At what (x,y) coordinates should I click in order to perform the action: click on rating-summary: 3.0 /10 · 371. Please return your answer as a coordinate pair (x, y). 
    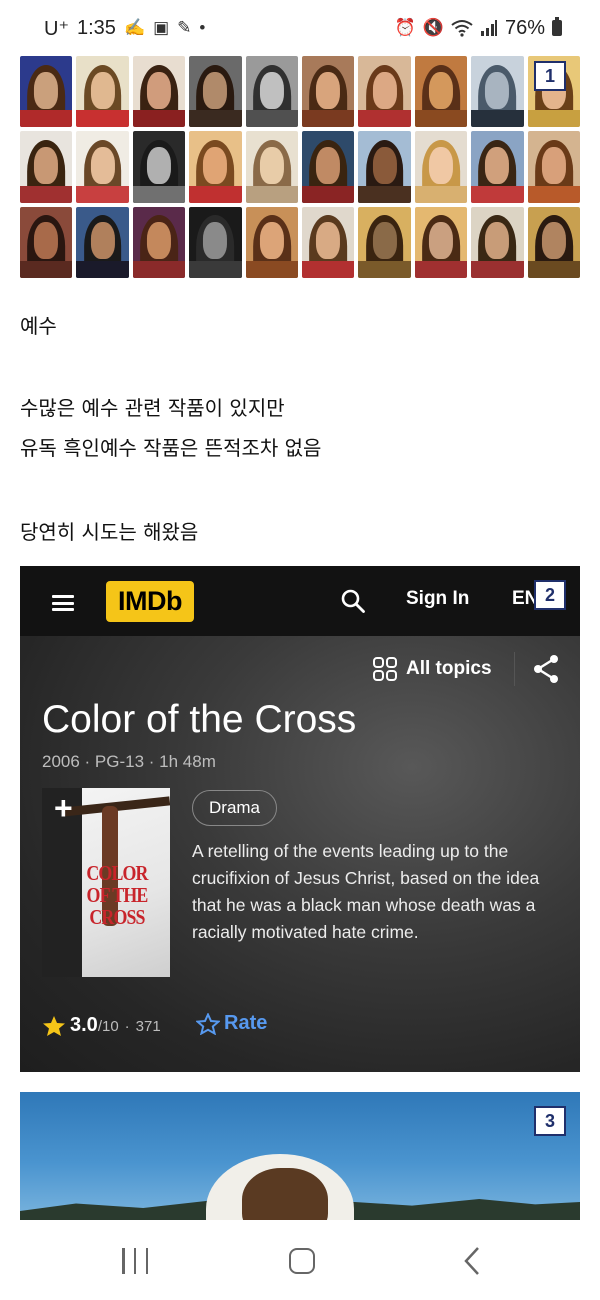
    Looking at the image, I should click on (101, 1025).